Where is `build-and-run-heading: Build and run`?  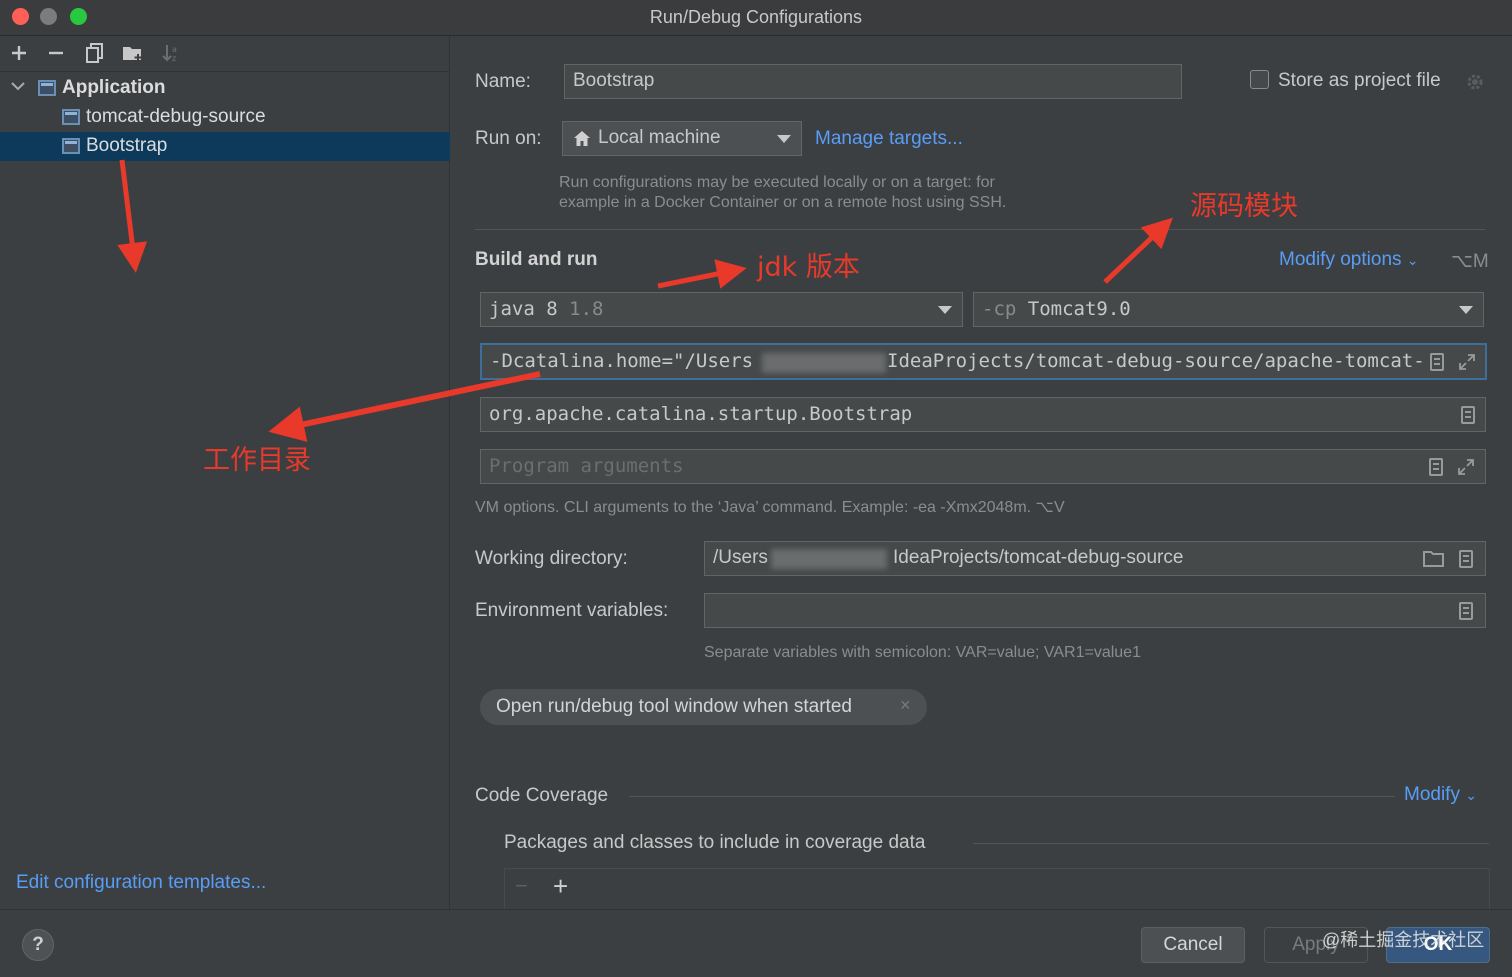 build-and-run-heading: Build and run is located at coordinates (536, 259).